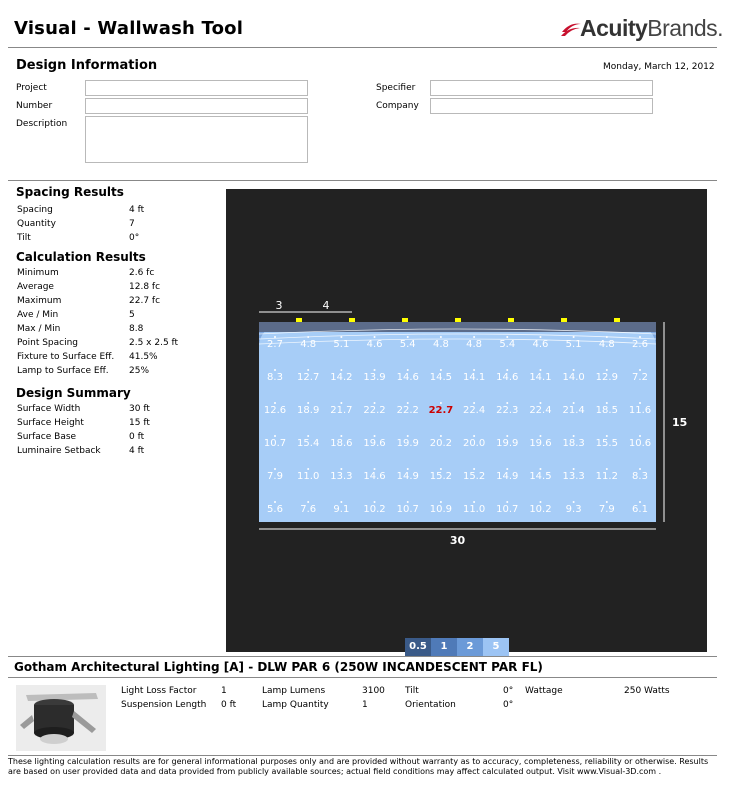  What do you see at coordinates (275, 410) in the screenshot?
I see `grid-value: 12.6` at bounding box center [275, 410].